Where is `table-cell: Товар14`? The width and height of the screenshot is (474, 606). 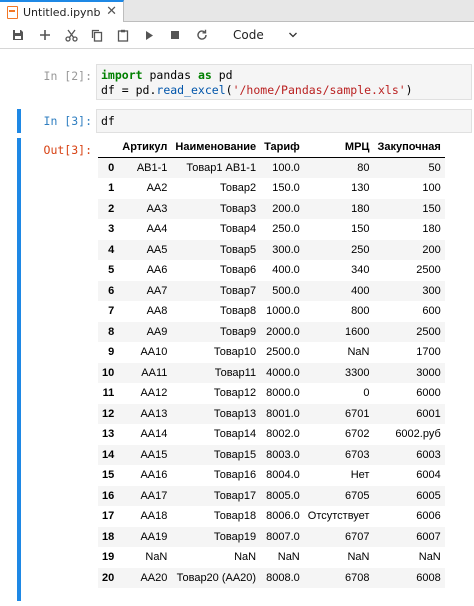 table-cell: Товар14 is located at coordinates (235, 434).